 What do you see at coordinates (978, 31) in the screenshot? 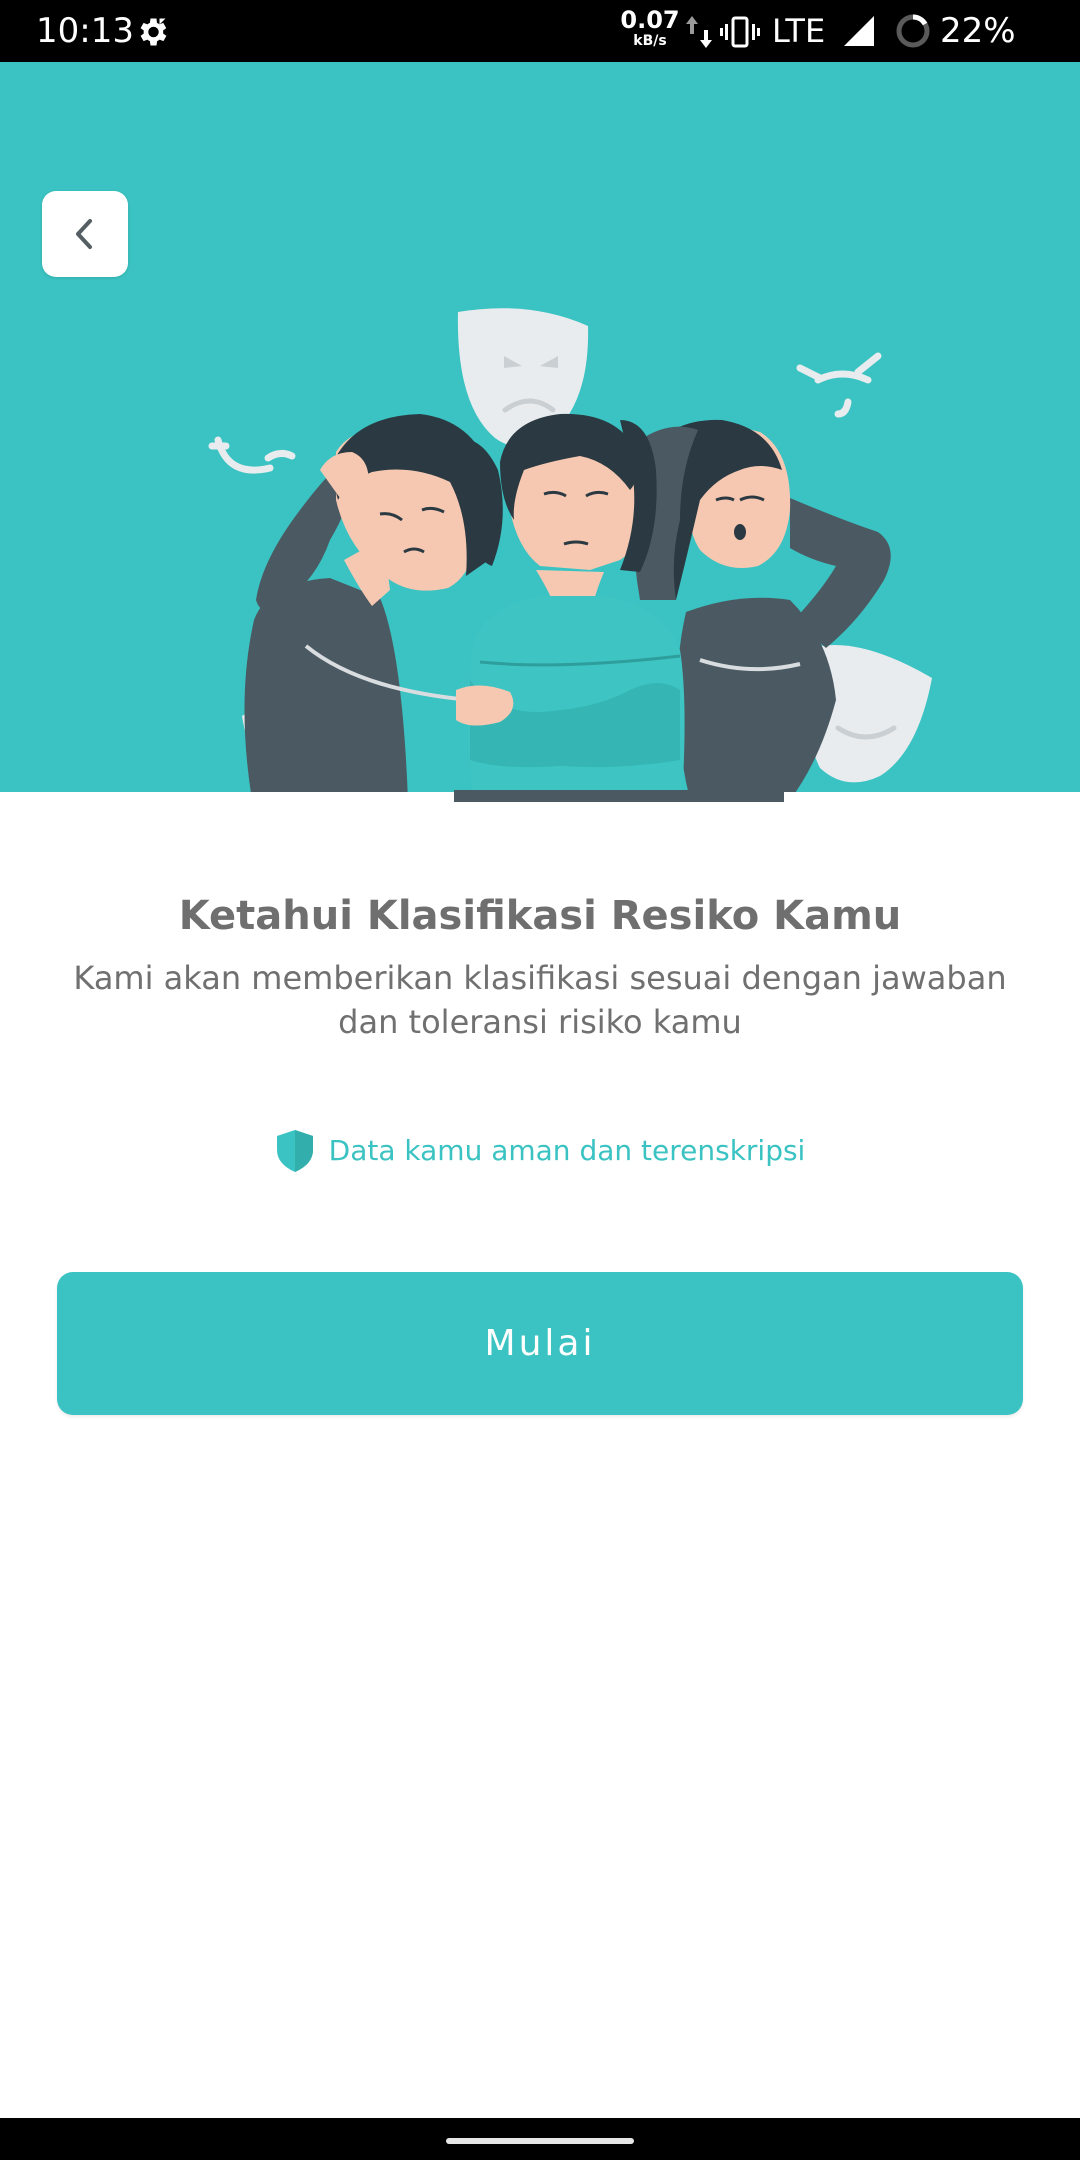
I see `battery-level: 22%` at bounding box center [978, 31].